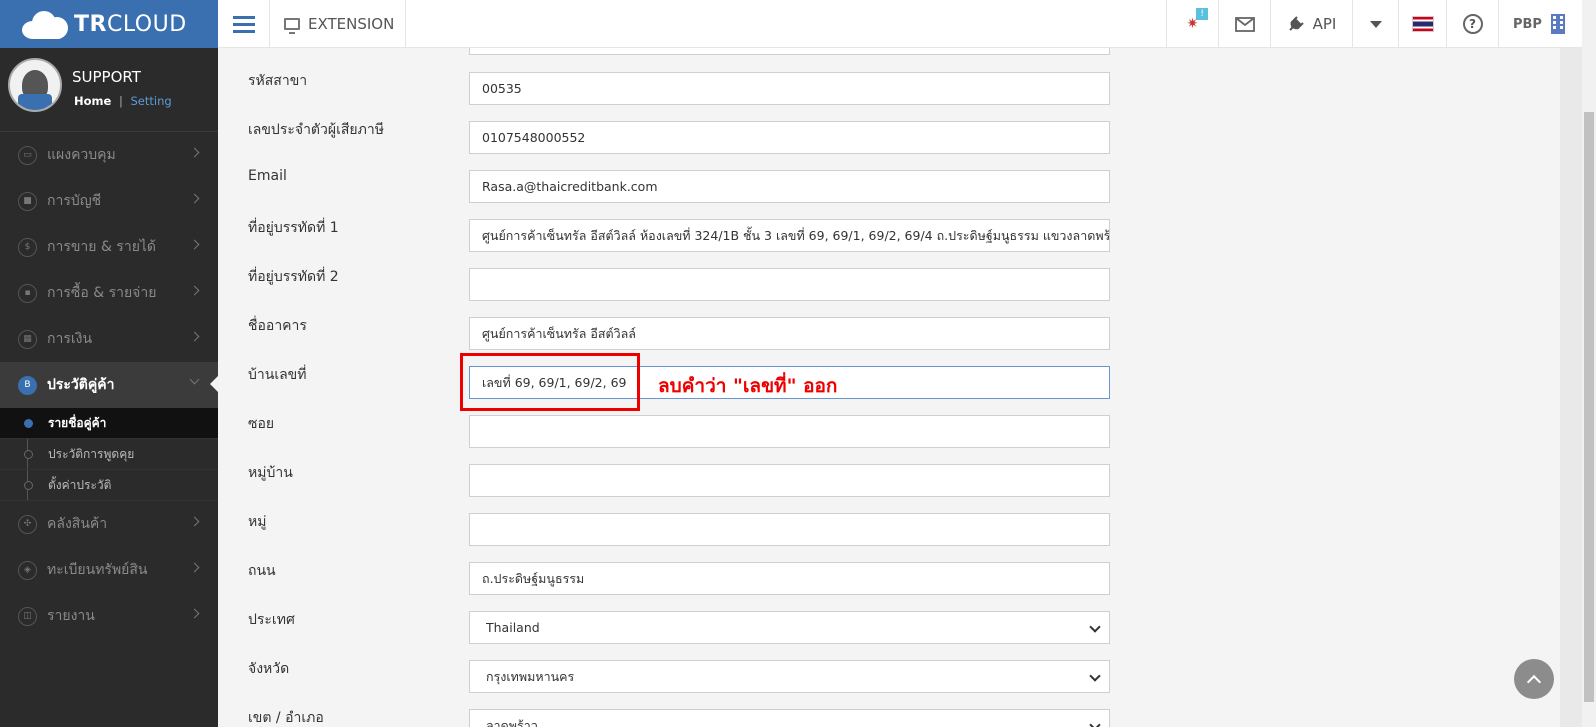 The height and width of the screenshot is (727, 1596). I want to click on scrollbar-thumb, so click(1589, 407).